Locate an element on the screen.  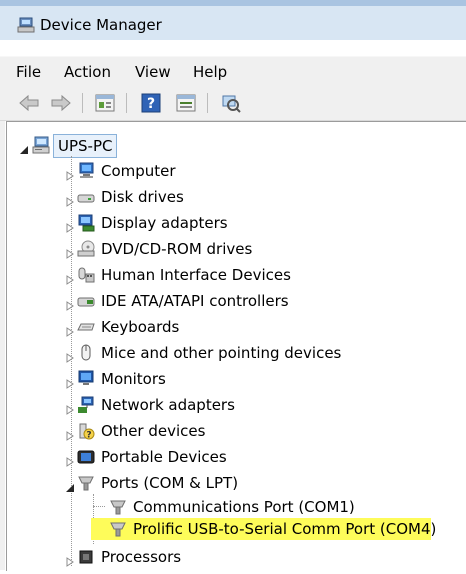
tree-item-label: Disk drives is located at coordinates (142, 197).